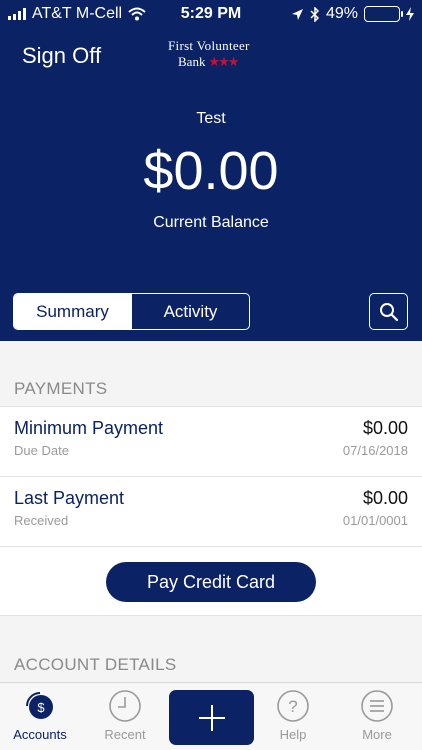  I want to click on tabbar-label: Accounts, so click(40, 734).